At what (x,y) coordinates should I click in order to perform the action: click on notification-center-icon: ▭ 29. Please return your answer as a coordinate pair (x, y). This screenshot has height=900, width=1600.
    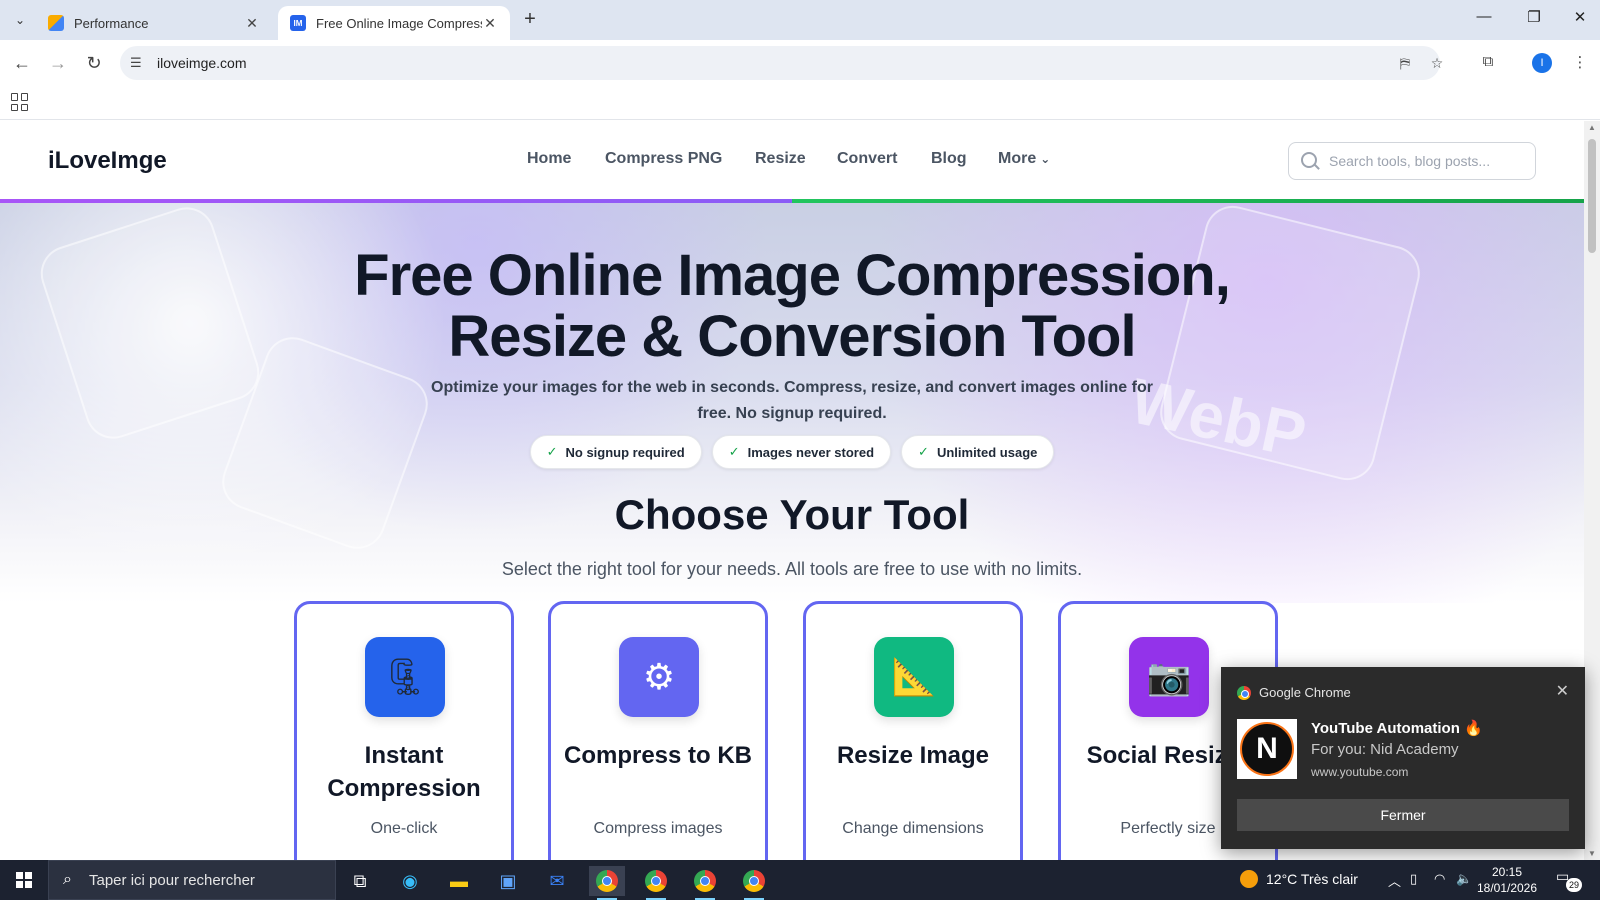
    Looking at the image, I should click on (1569, 880).